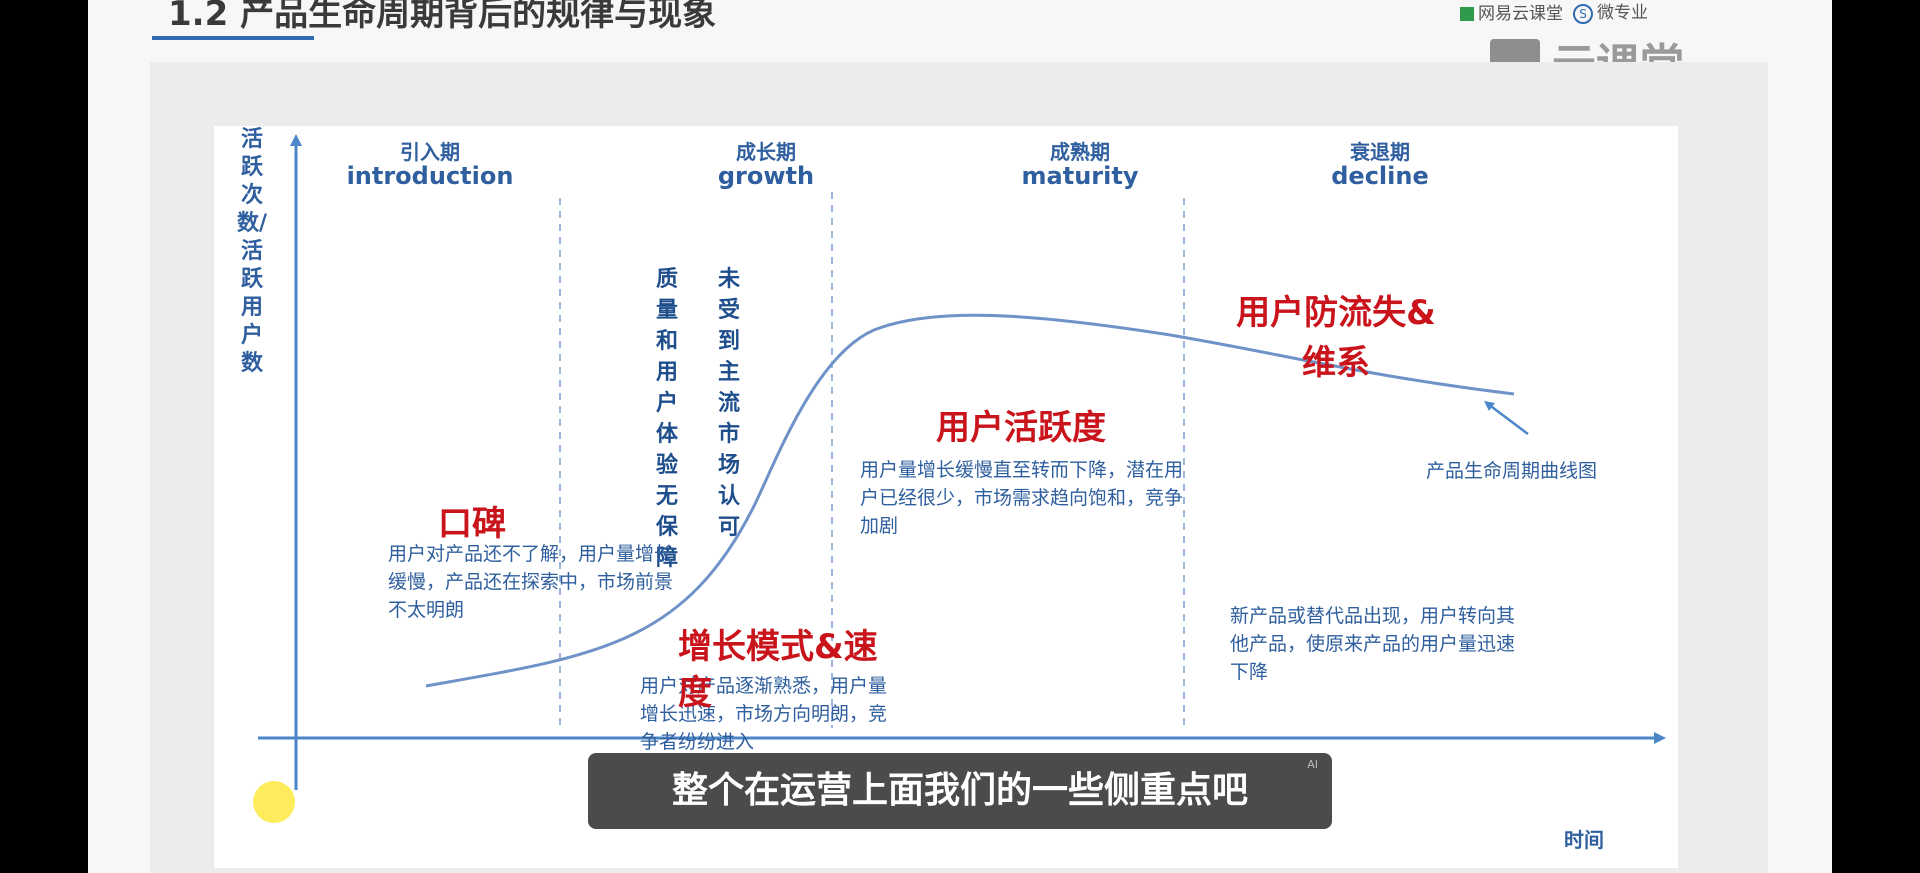 The width and height of the screenshot is (1920, 873). I want to click on netease-brand: 网易云课堂, so click(1511, 12).